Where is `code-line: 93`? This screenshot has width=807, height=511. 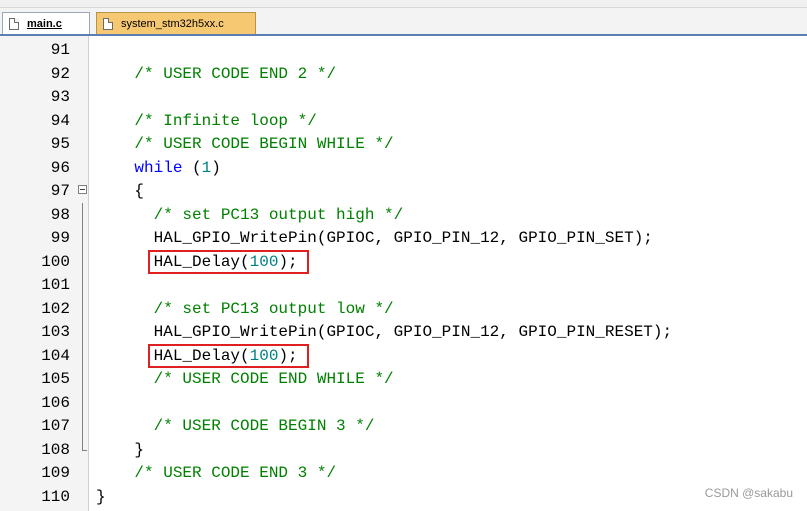
code-line: 93 is located at coordinates (403, 97).